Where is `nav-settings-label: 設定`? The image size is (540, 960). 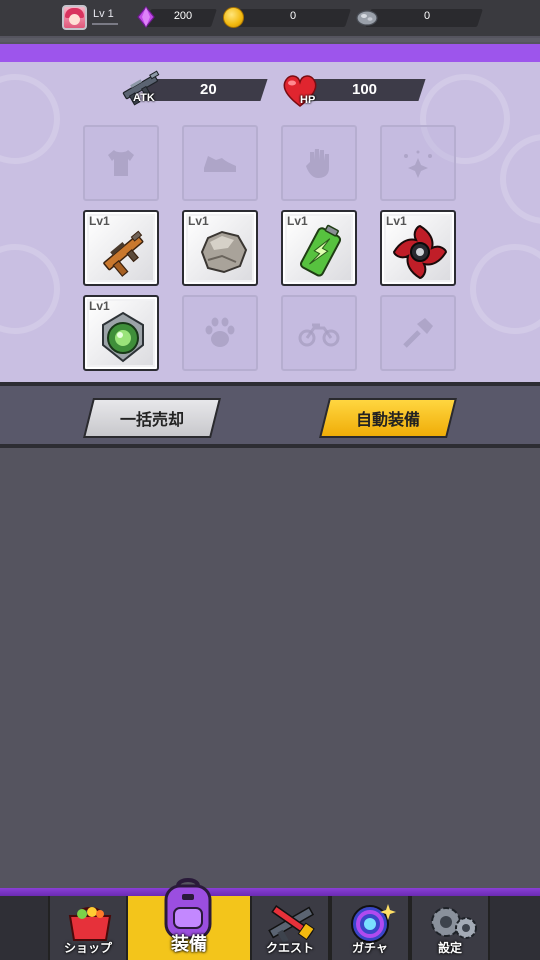 nav-settings-label: 設定 is located at coordinates (449, 948).